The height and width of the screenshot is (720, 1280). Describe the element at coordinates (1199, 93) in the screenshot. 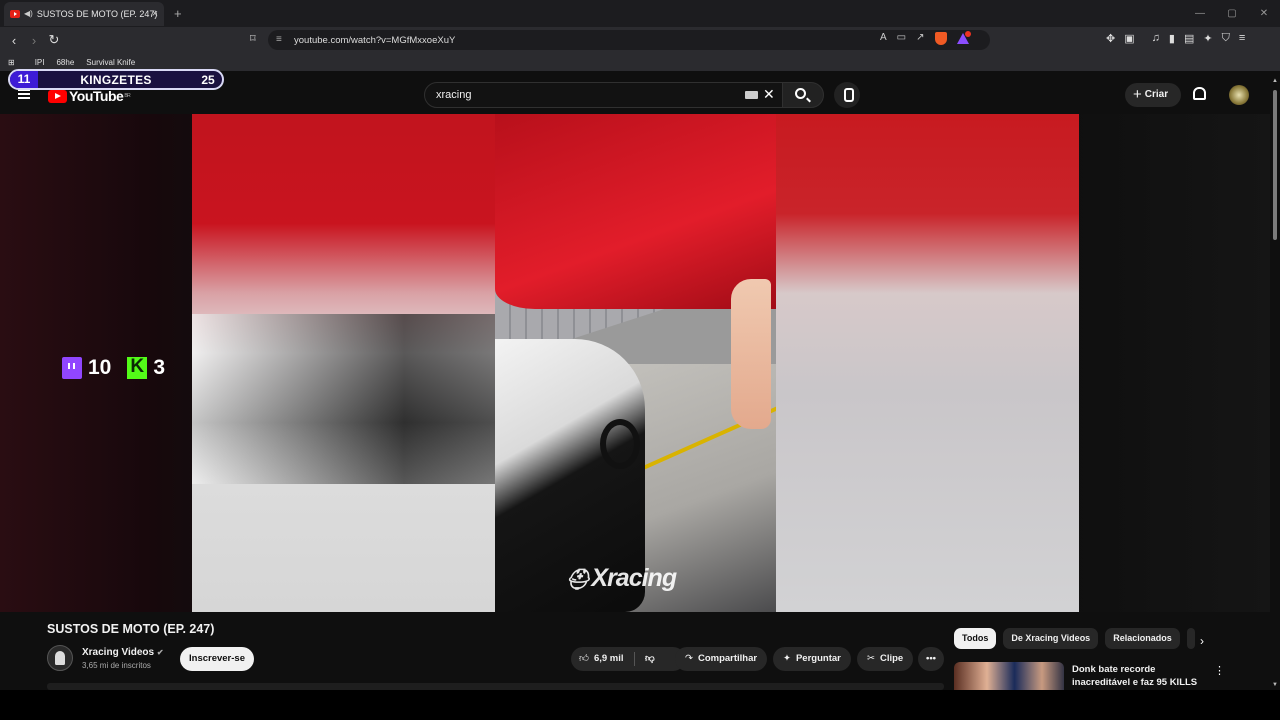

I see `notifications-bell-icon` at that location.